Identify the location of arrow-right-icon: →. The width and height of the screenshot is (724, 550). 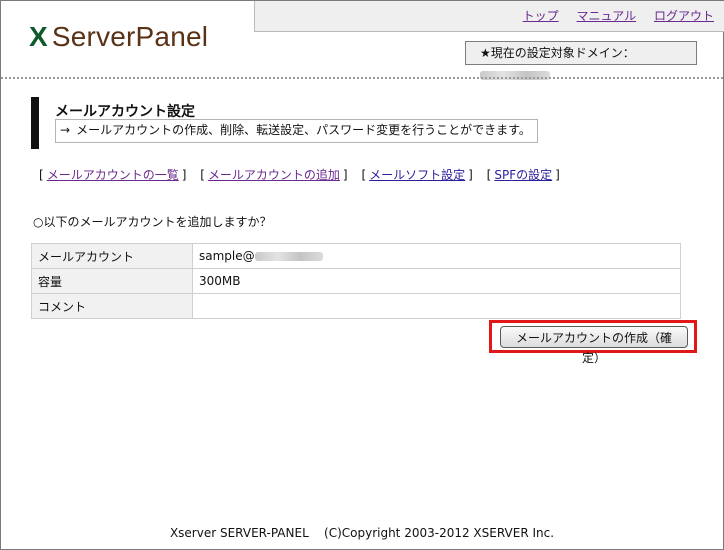
(65, 130).